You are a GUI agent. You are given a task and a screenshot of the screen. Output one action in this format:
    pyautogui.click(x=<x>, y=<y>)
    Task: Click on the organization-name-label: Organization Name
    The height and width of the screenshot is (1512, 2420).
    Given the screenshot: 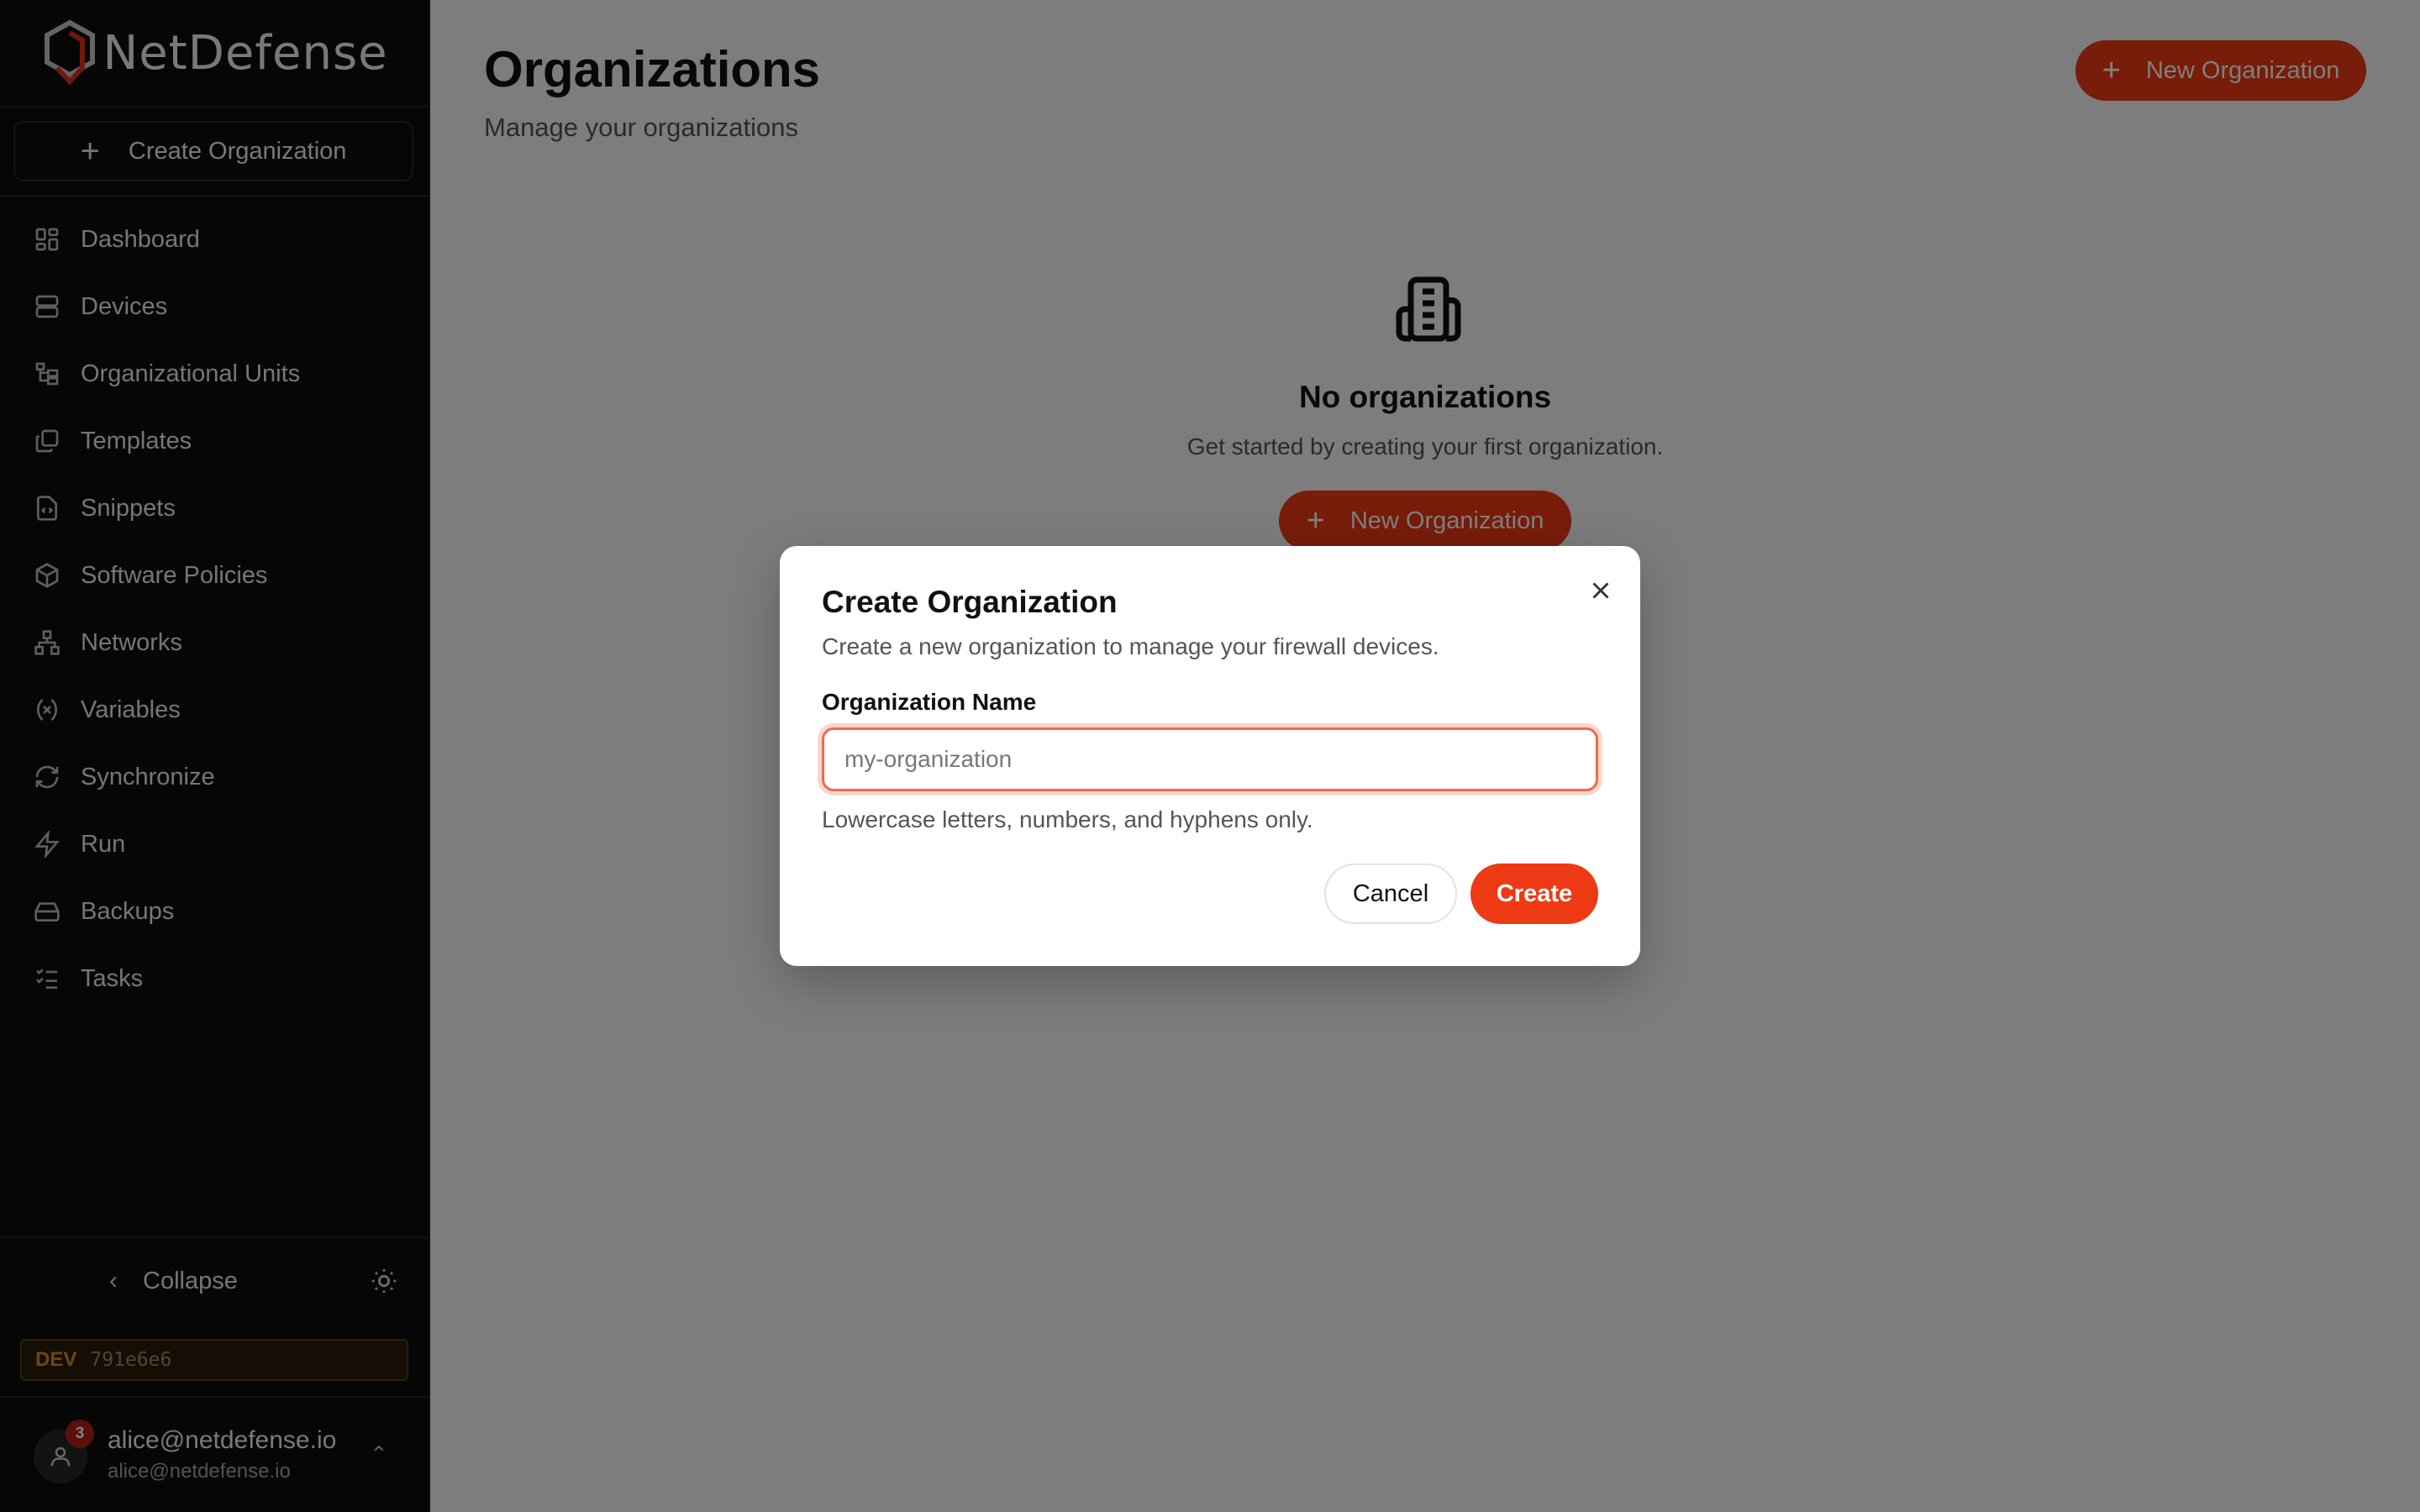 What is the action you would take?
    pyautogui.click(x=930, y=702)
    